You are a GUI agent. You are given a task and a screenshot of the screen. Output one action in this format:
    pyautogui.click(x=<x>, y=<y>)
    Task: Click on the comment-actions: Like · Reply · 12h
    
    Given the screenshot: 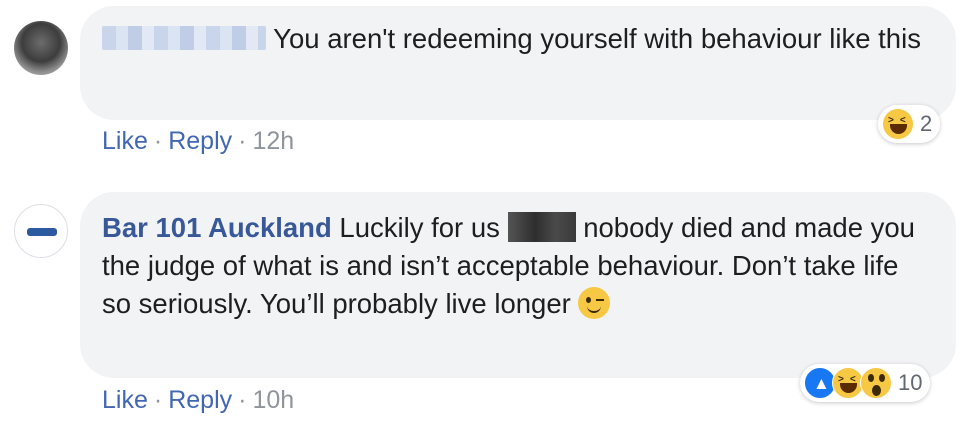 What is the action you would take?
    pyautogui.click(x=198, y=141)
    